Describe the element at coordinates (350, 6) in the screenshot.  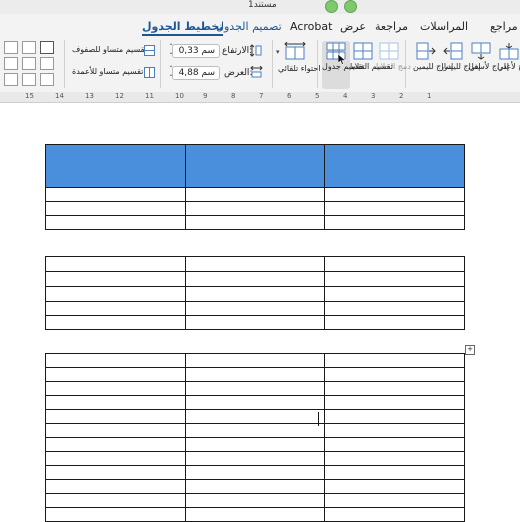
I see `window-minimize-button` at that location.